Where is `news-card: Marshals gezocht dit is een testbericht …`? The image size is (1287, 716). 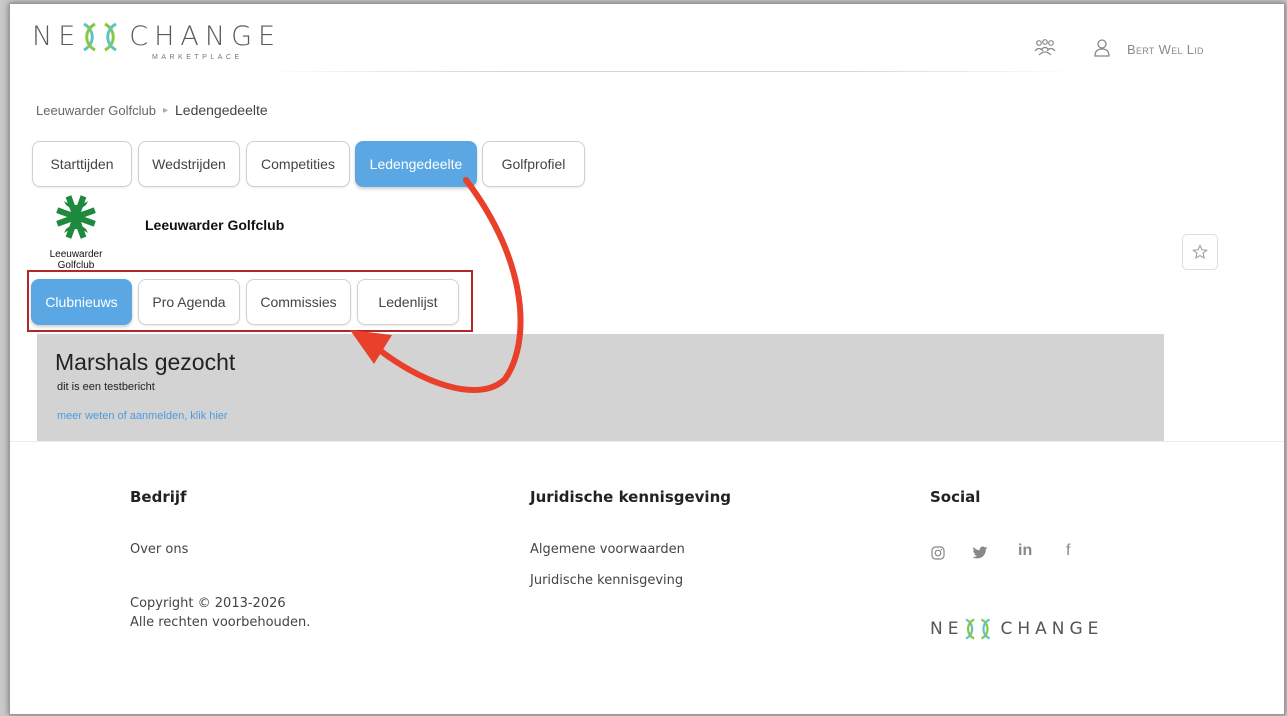 news-card: Marshals gezocht dit is een testbericht … is located at coordinates (600, 387).